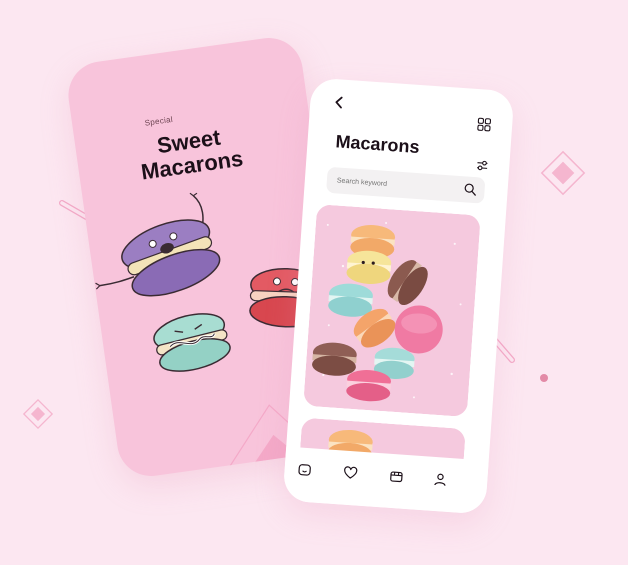 This screenshot has height=565, width=628. What do you see at coordinates (190, 154) in the screenshot?
I see `hero-title: Sweet Macarons` at bounding box center [190, 154].